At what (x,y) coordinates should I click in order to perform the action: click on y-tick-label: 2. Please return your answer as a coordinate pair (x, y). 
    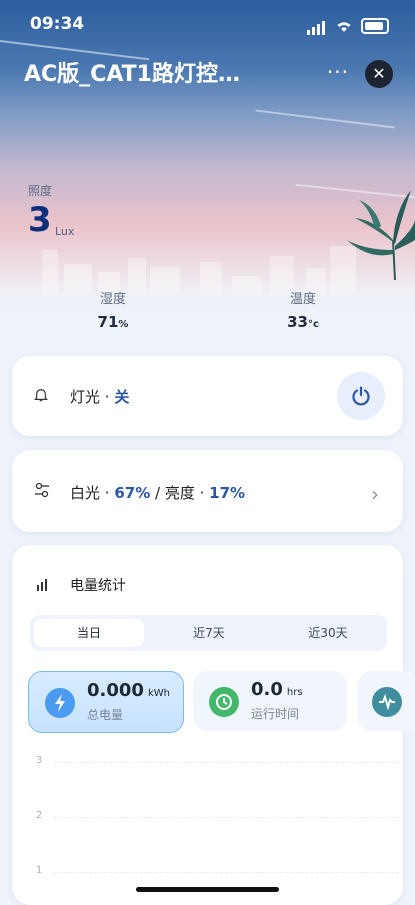
    Looking at the image, I should click on (39, 815).